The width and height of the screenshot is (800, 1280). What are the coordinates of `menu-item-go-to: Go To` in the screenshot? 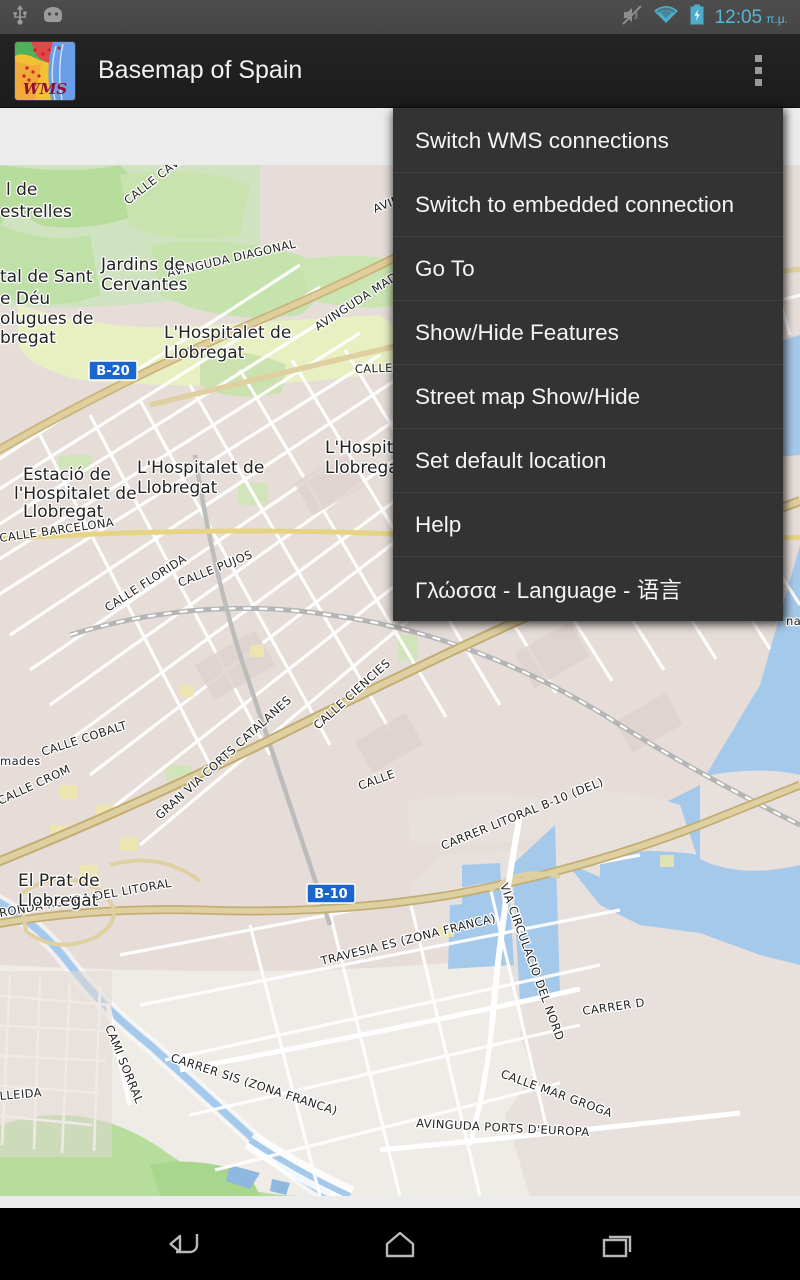 It's located at (588, 269).